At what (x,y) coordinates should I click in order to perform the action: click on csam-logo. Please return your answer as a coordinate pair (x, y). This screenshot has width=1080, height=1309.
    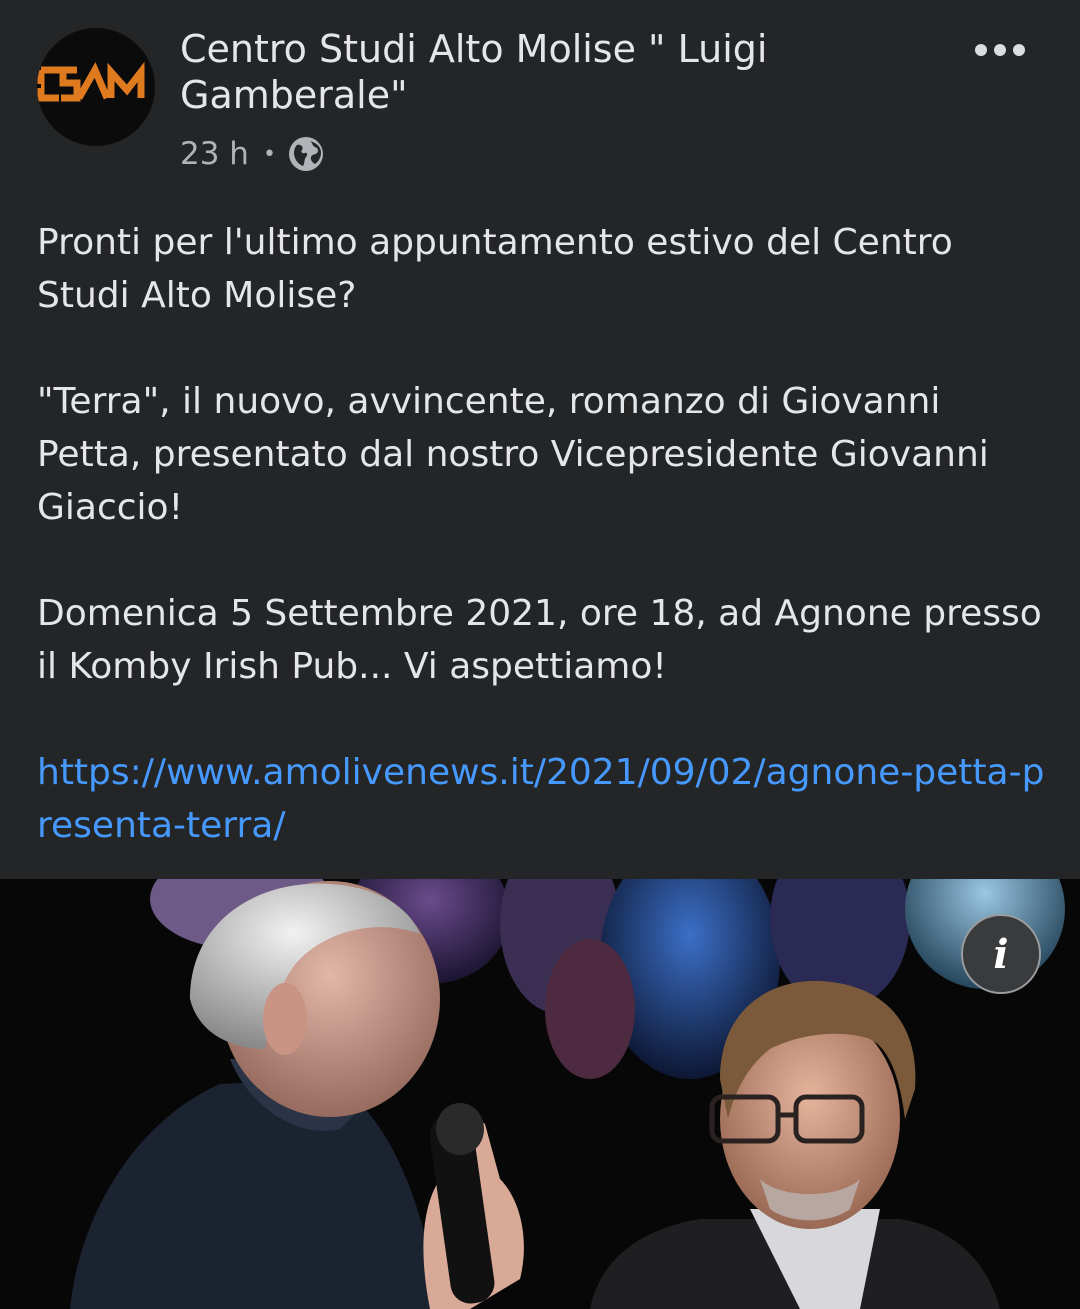
    Looking at the image, I should click on (91, 81).